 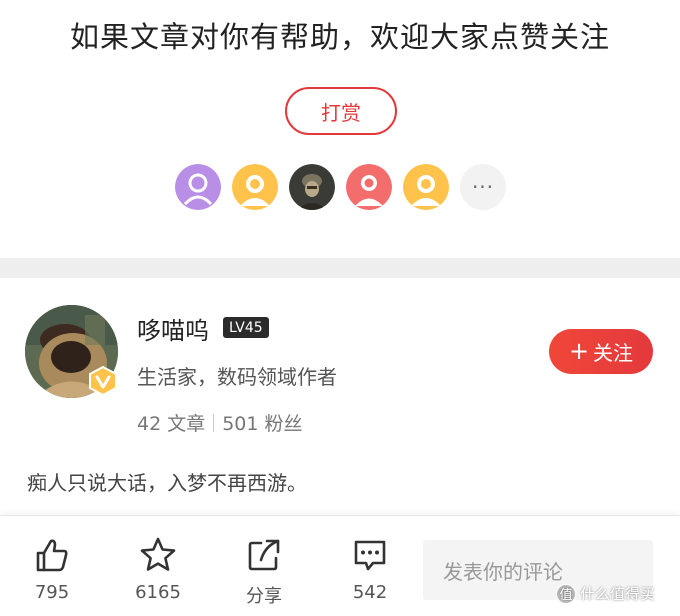 I want to click on verified-badge-icon, so click(x=103, y=381).